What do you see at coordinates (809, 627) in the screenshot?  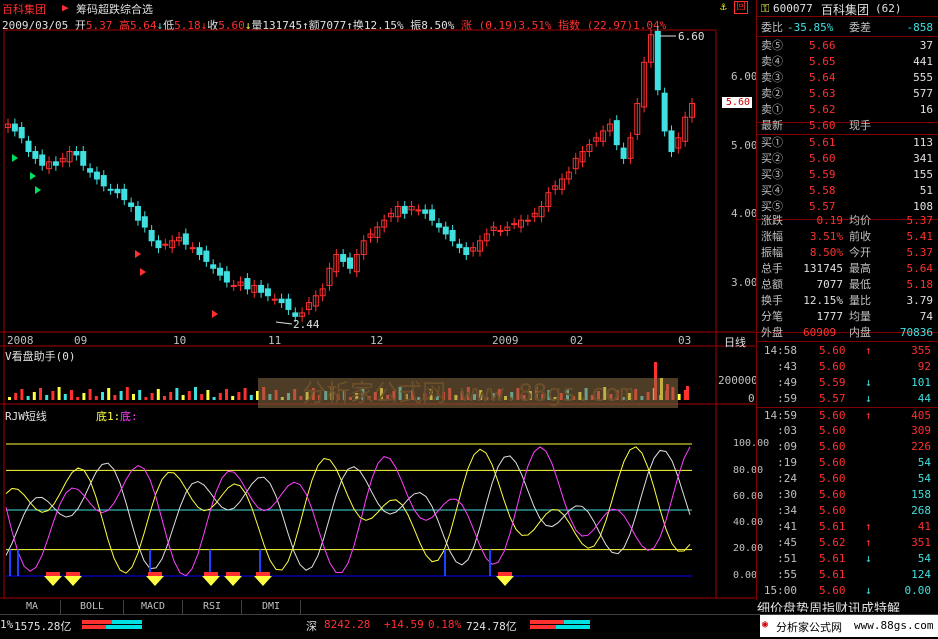 I see `site-name: 分析家公式网` at bounding box center [809, 627].